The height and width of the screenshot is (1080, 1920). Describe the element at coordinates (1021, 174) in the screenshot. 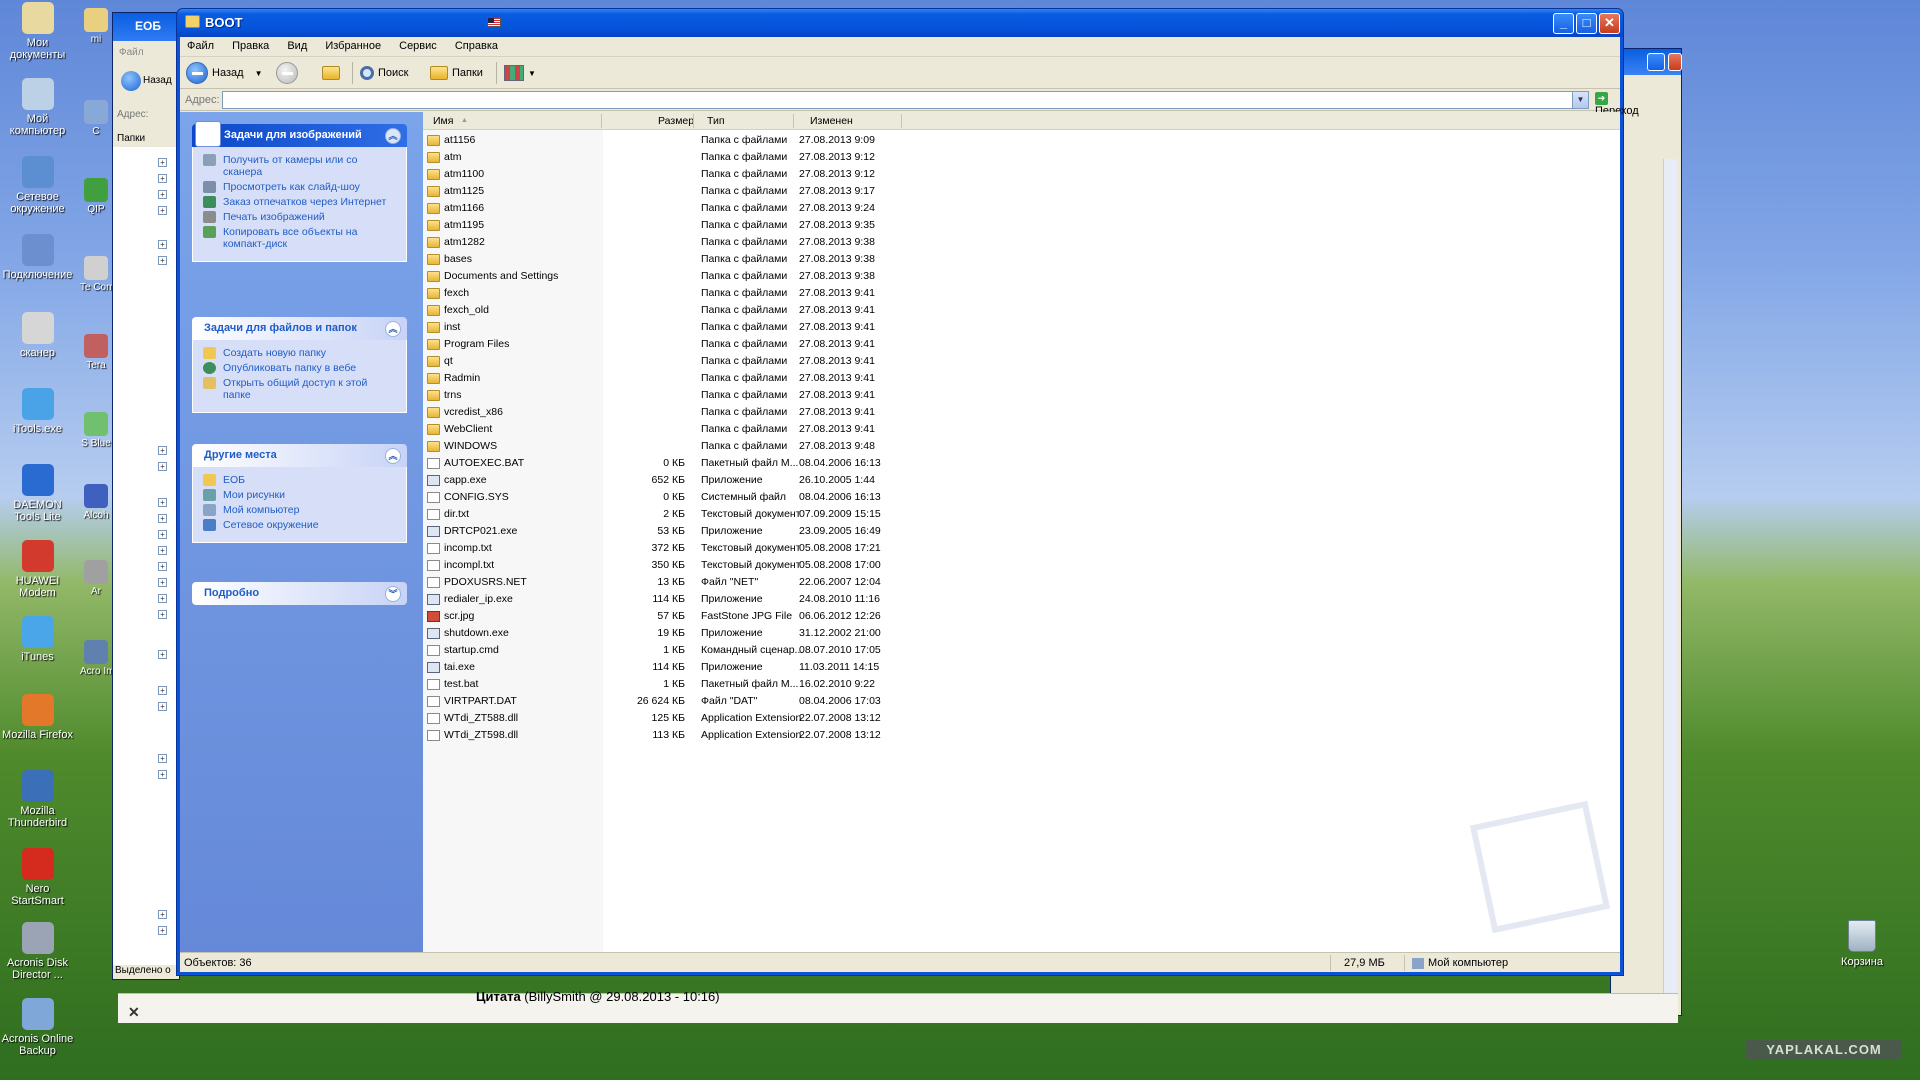

I see `file-row: atm1100 Папка с файлами 27.08.2013 9:12` at that location.